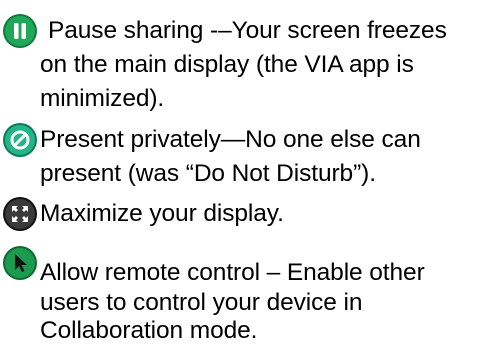  I want to click on item-text-line: Maximize your display., so click(162, 213).